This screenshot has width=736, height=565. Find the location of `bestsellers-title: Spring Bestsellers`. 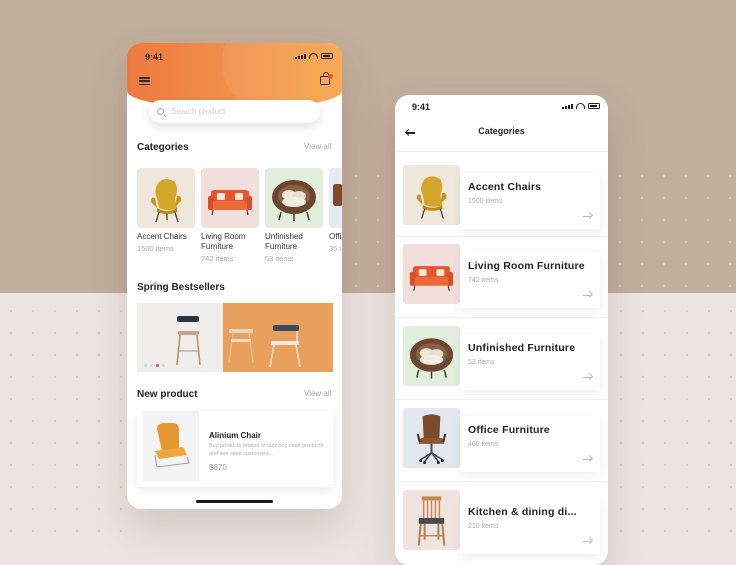

bestsellers-title: Spring Bestsellers is located at coordinates (181, 287).